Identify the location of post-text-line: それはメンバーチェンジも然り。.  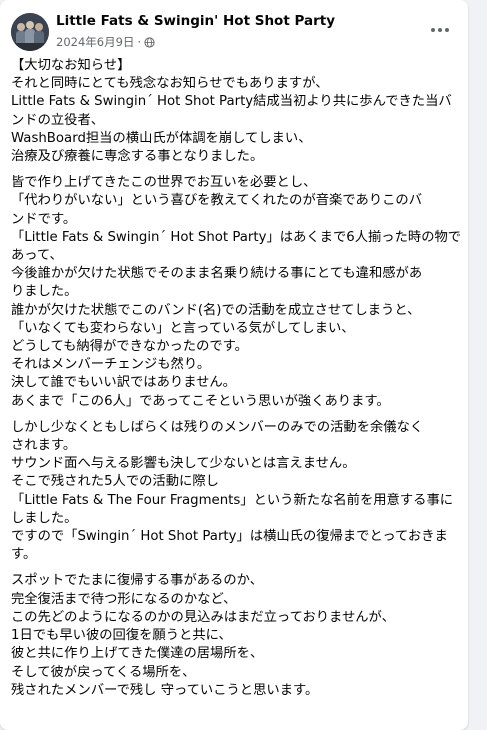
(111, 365).